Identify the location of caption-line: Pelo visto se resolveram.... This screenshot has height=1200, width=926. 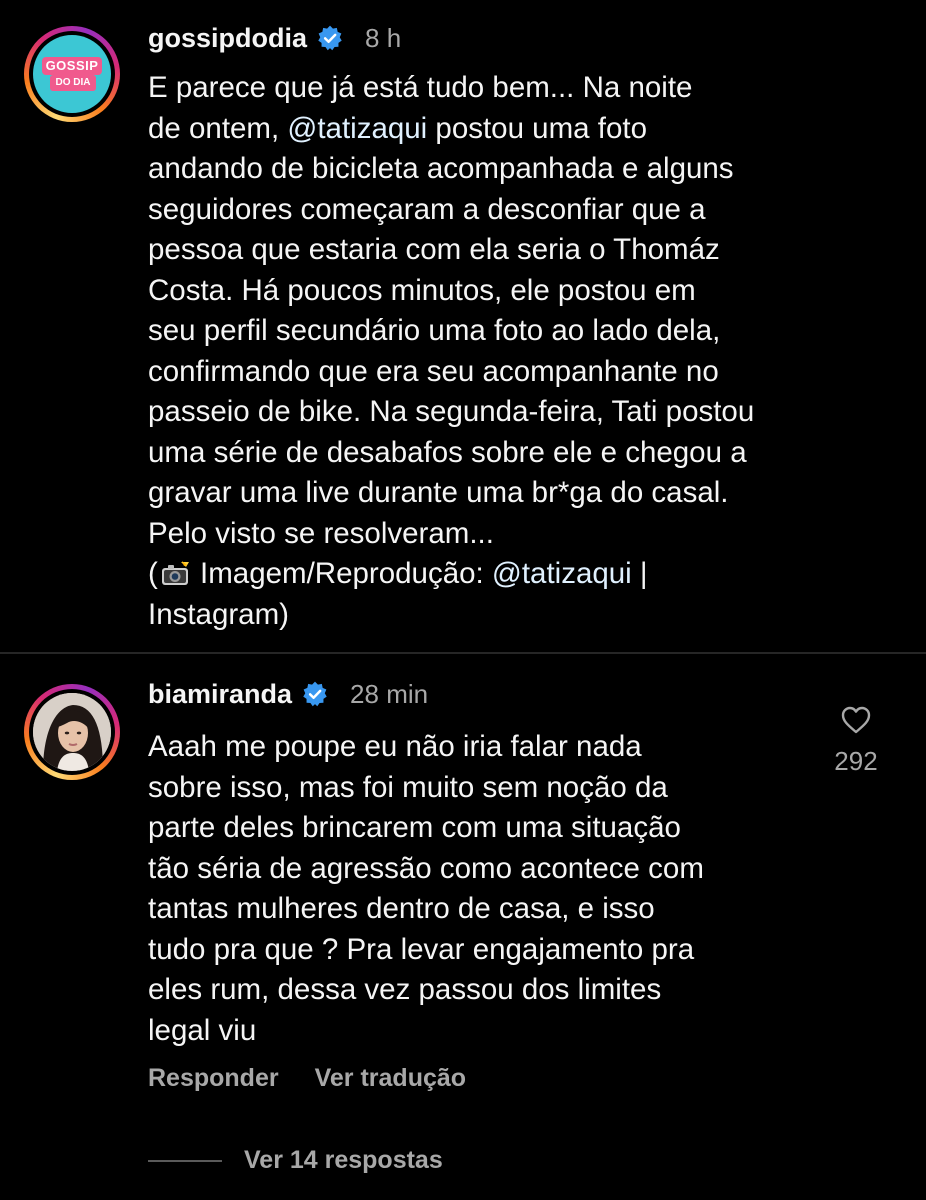
(321, 533).